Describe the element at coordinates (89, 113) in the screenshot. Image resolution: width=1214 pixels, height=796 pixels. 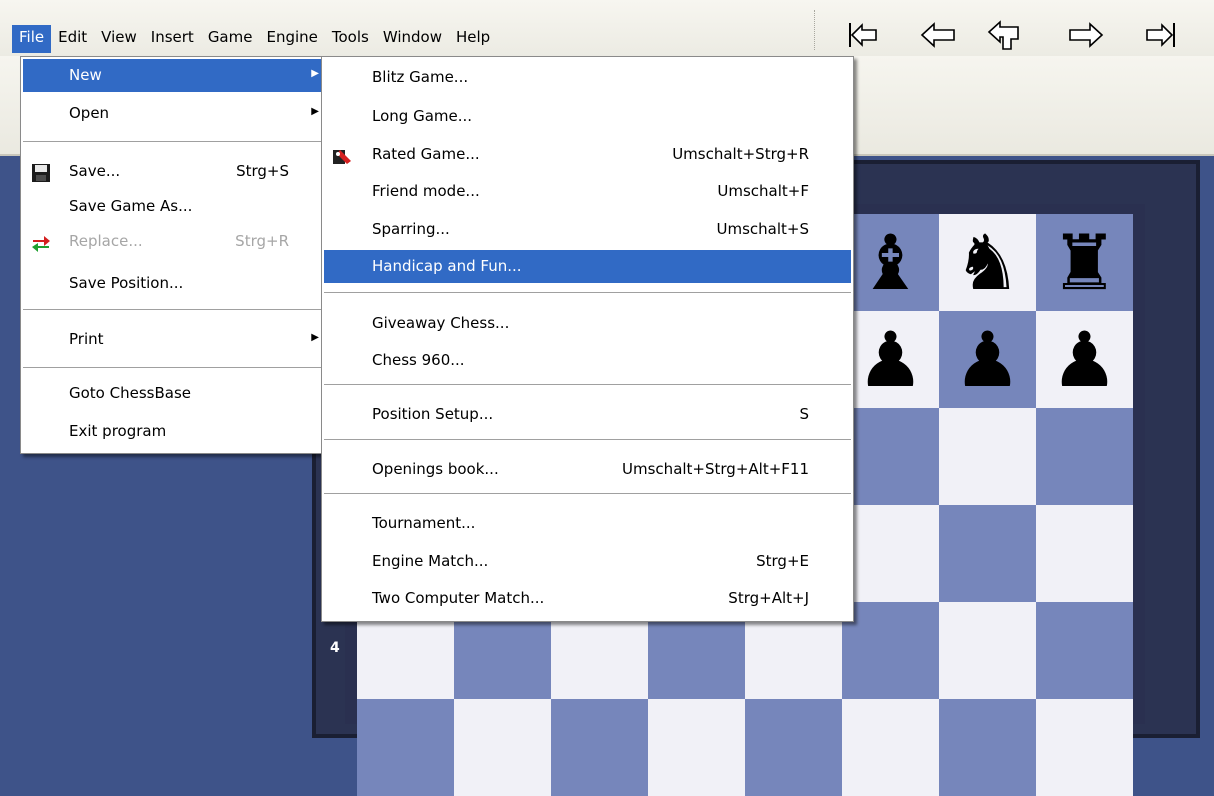
I see `menu-item-label: Open` at that location.